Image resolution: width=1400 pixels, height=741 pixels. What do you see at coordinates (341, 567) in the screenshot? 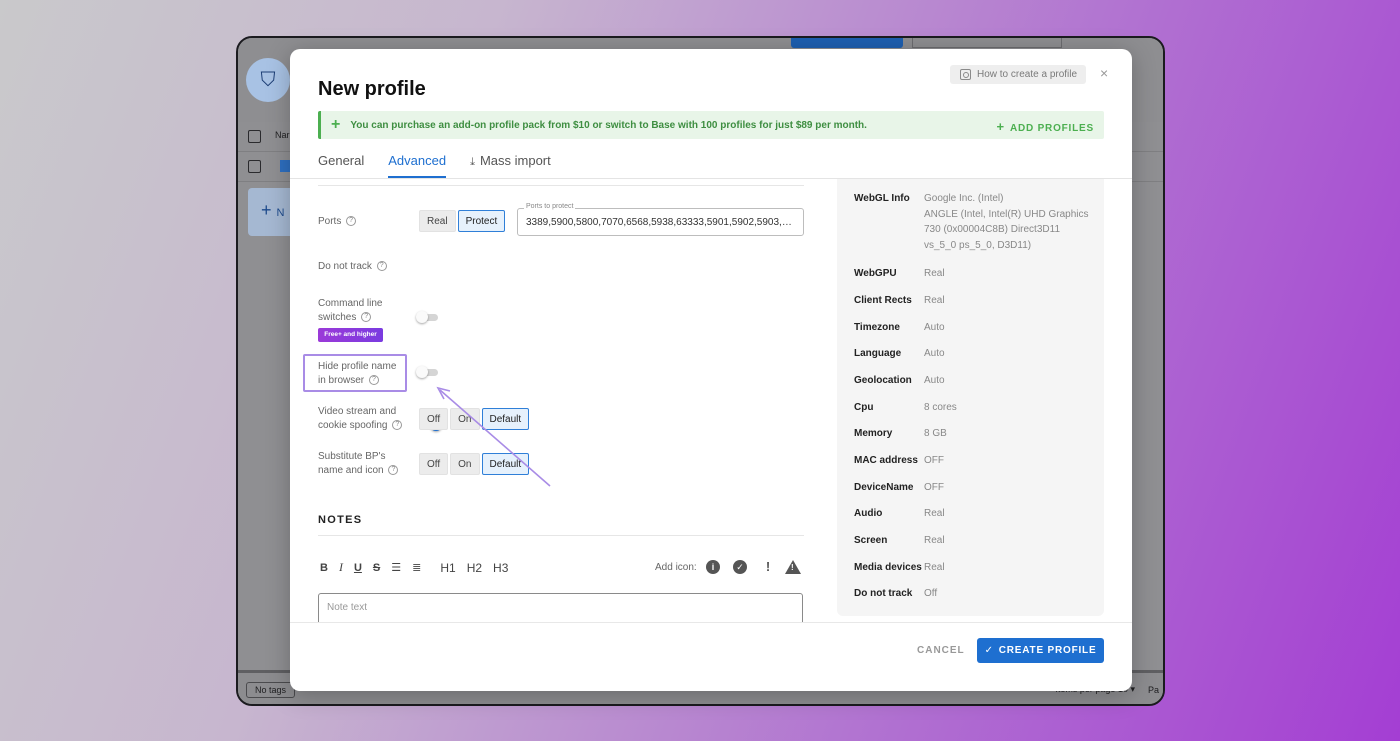
I see `italic-button: I` at bounding box center [341, 567].